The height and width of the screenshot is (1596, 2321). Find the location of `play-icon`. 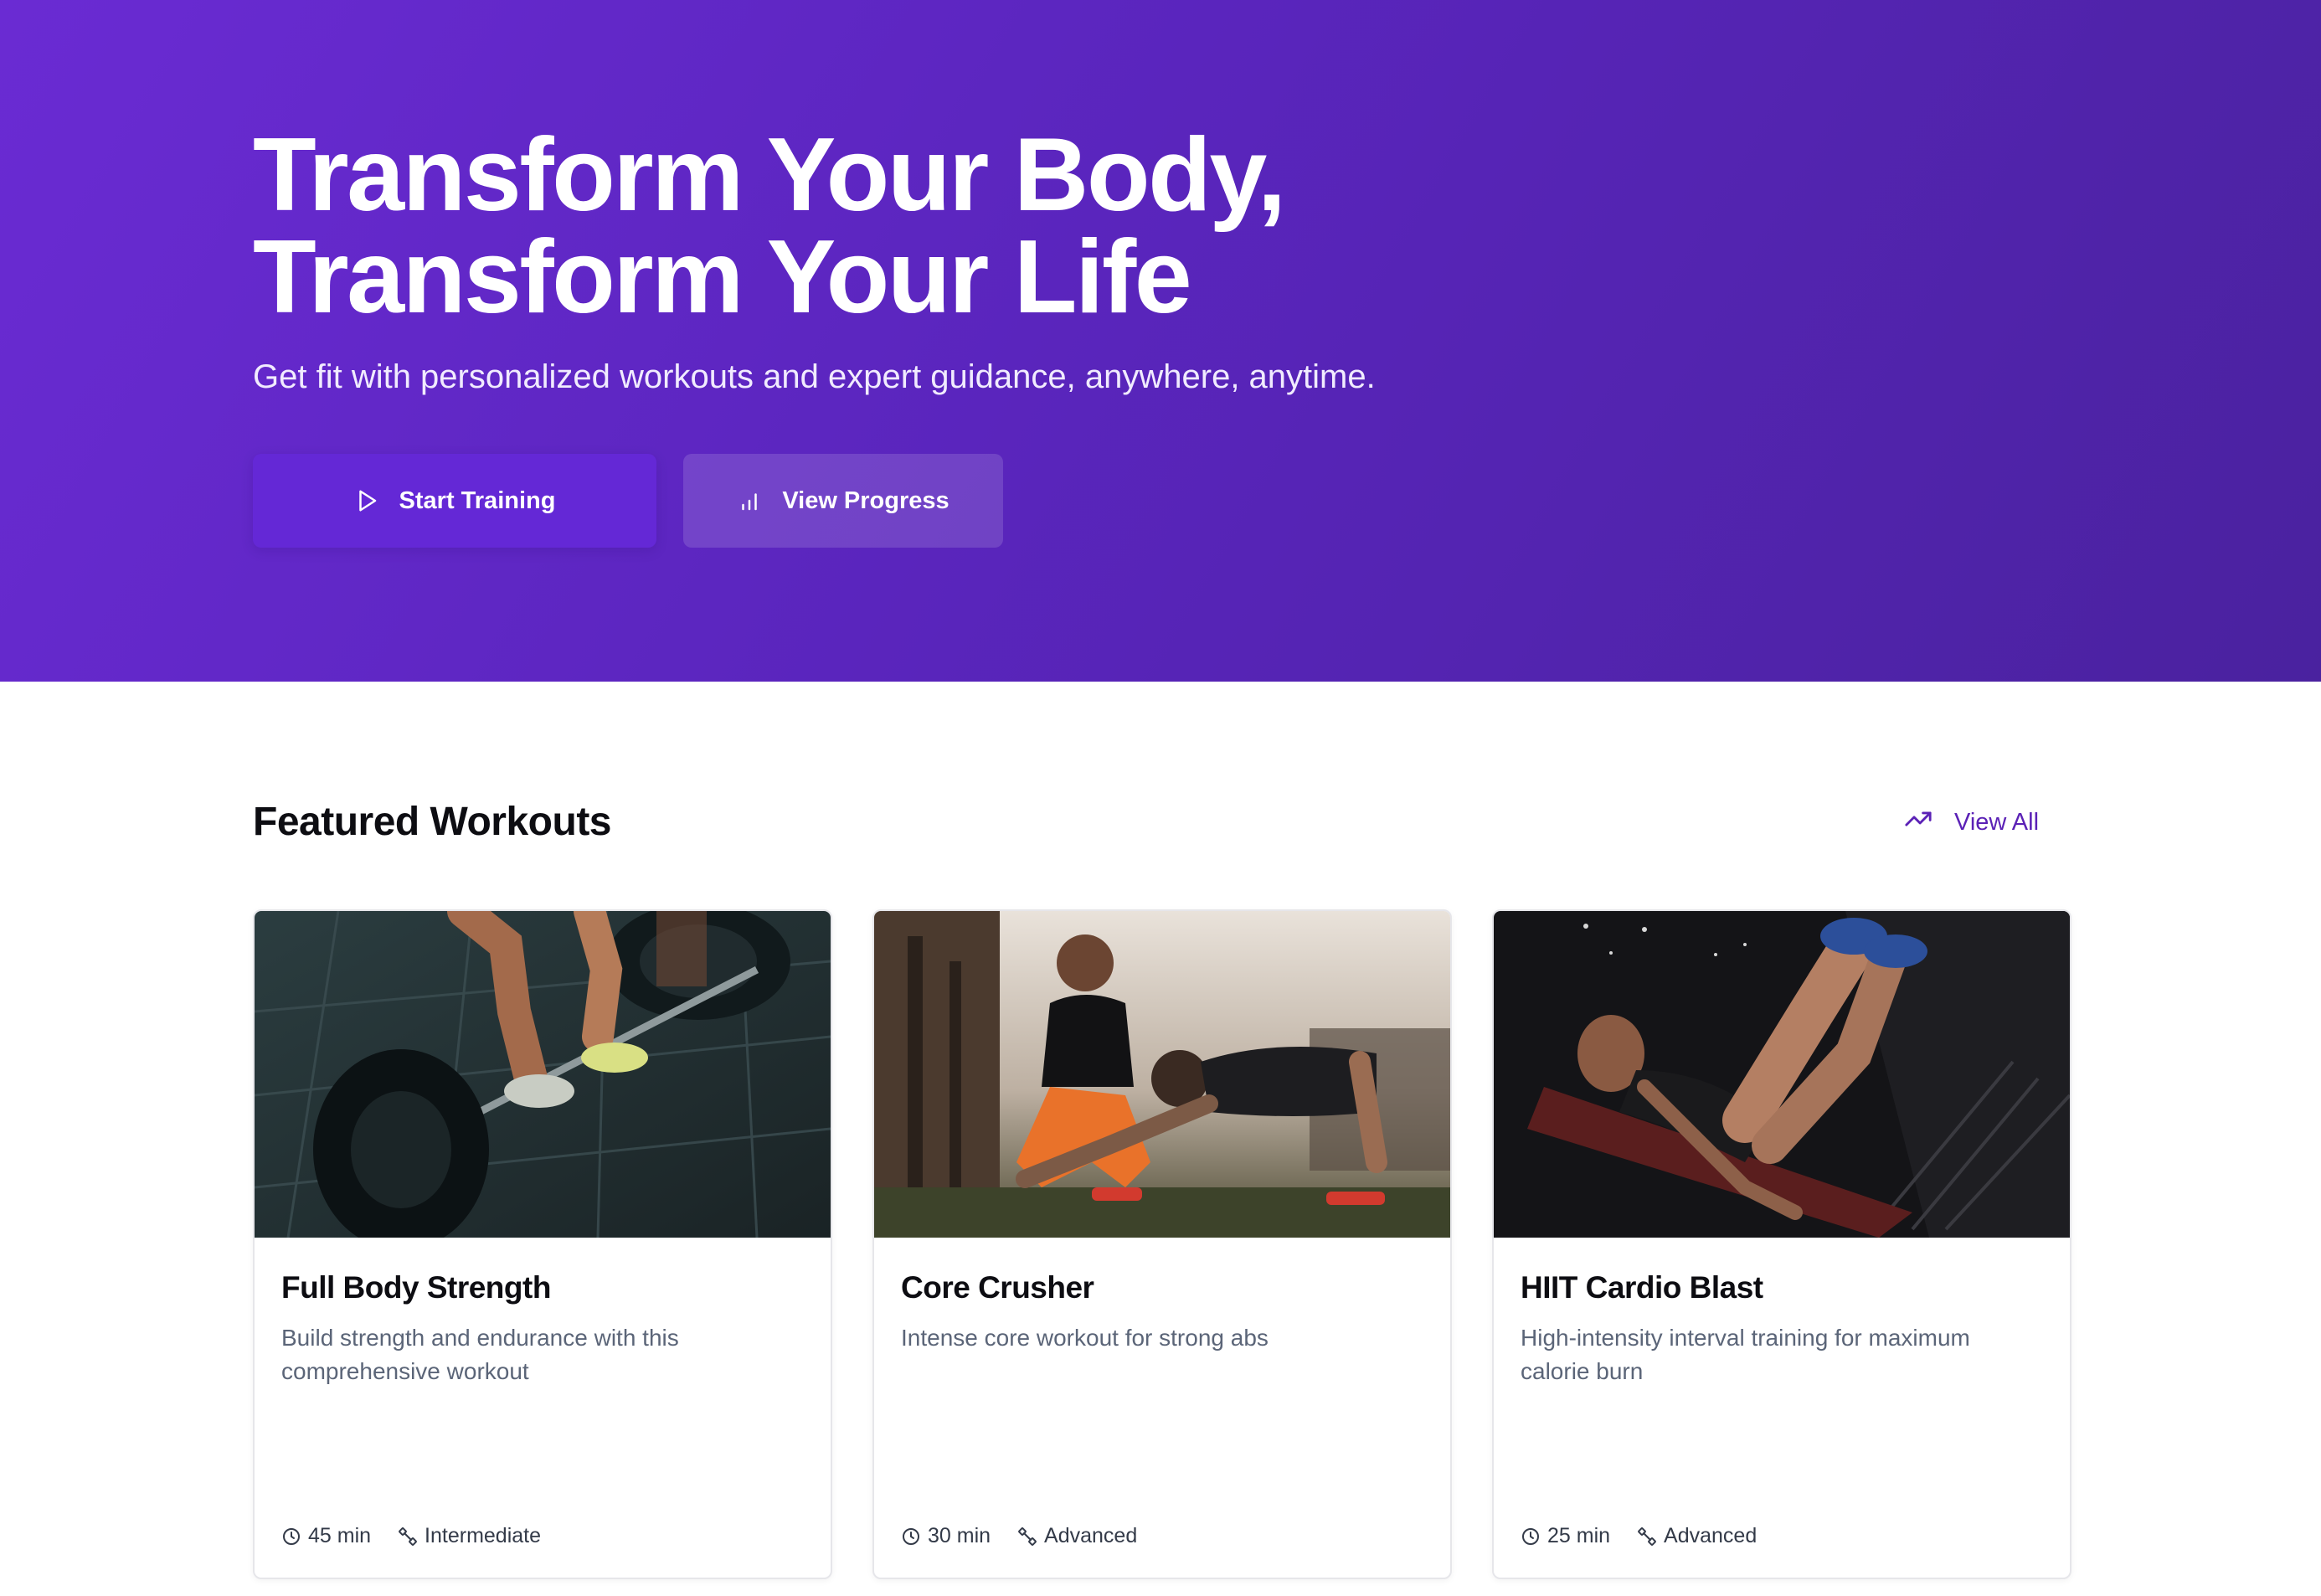

play-icon is located at coordinates (366, 500).